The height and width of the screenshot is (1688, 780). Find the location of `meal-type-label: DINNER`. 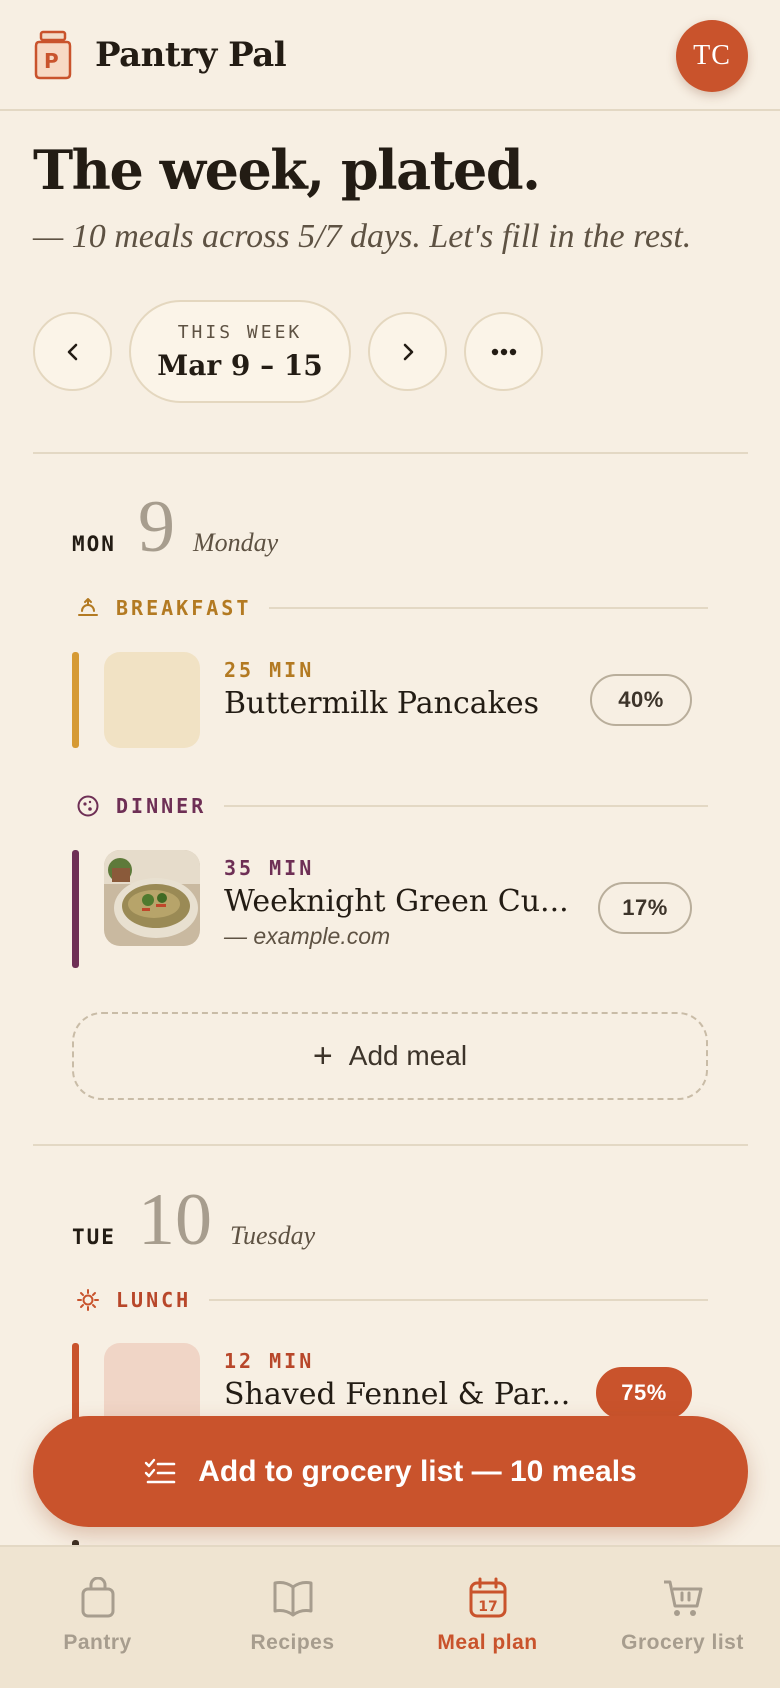

meal-type-label: DINNER is located at coordinates (161, 806).